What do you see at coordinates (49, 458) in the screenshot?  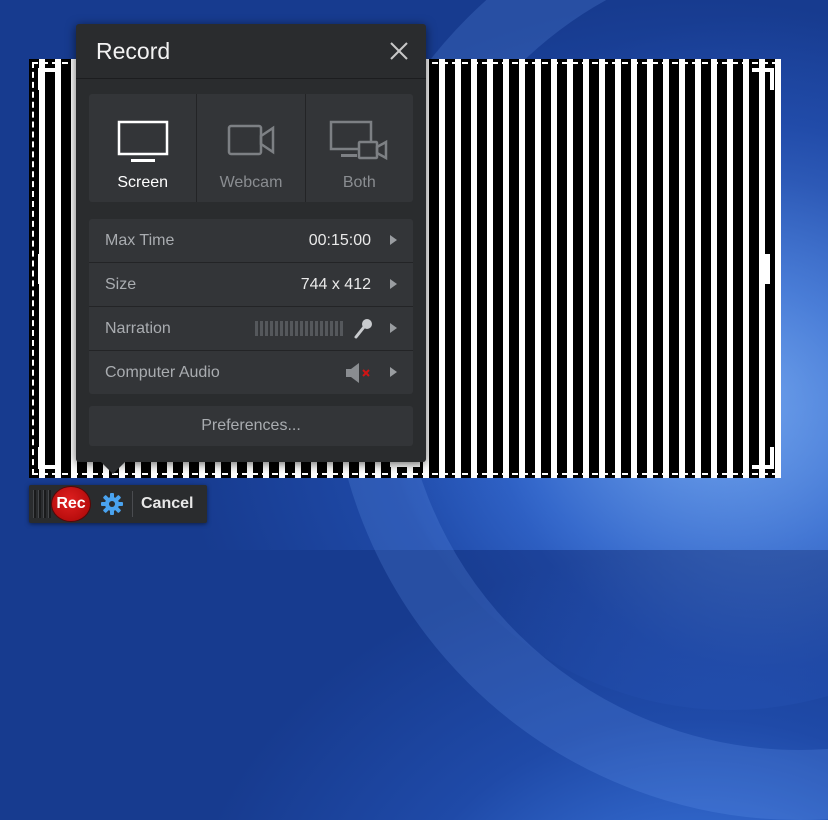 I see `resize-handle-bottom-left` at bounding box center [49, 458].